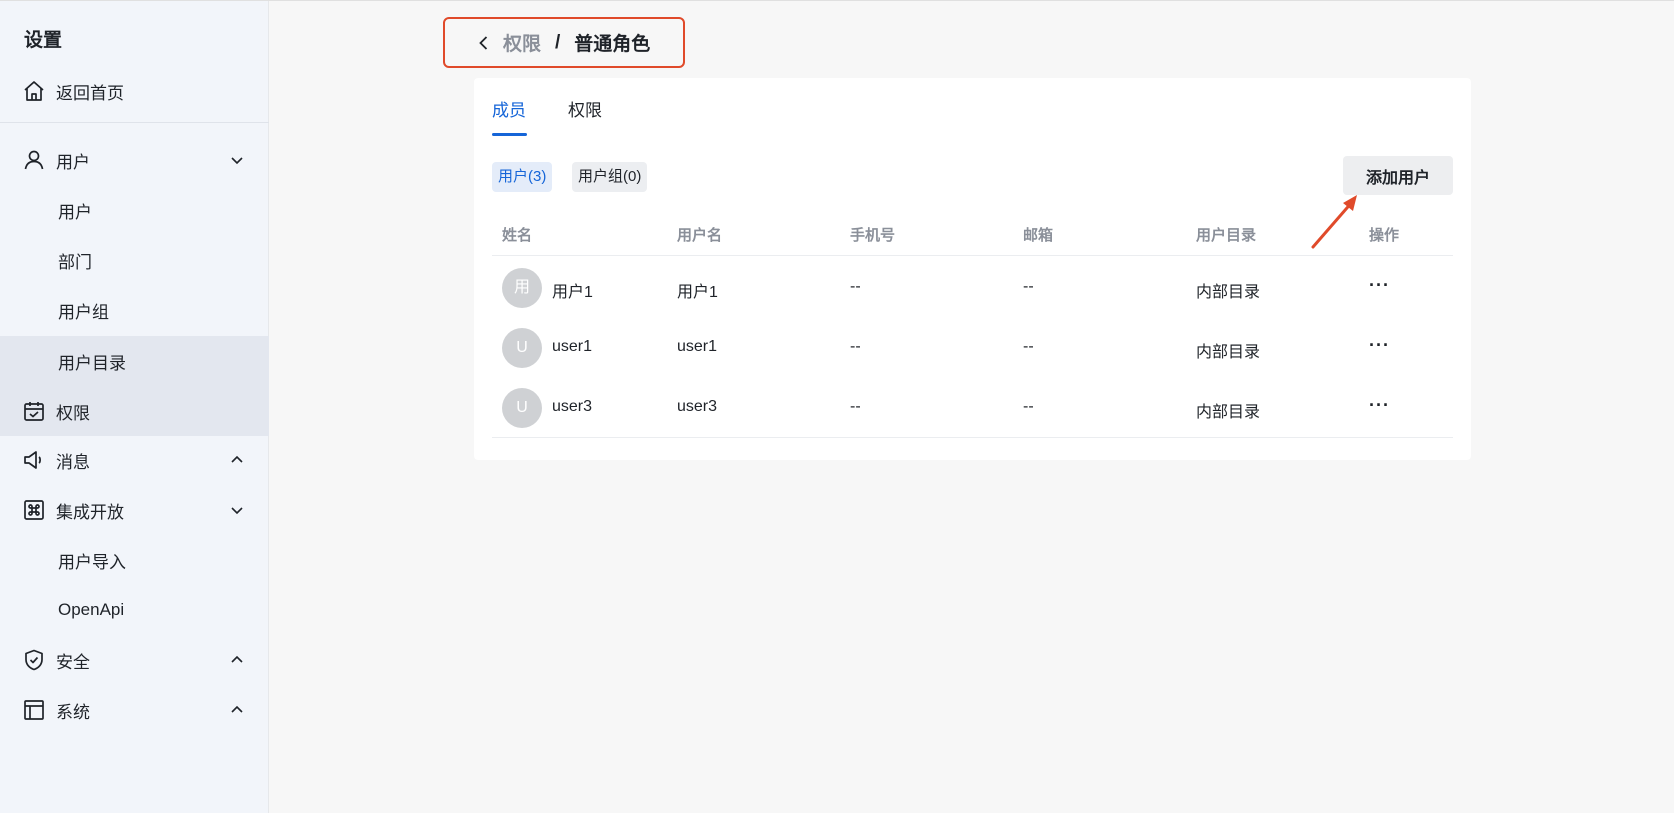 This screenshot has width=1674, height=813. Describe the element at coordinates (522, 288) in the screenshot. I see `avatar: 用` at that location.